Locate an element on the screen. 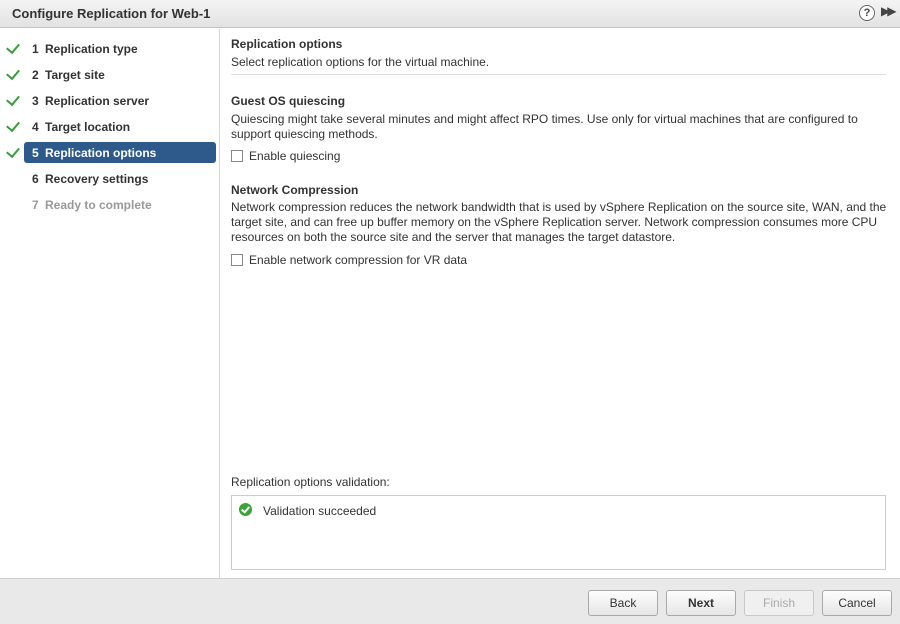  step-target-location: 4 Target location is located at coordinates (111, 126).